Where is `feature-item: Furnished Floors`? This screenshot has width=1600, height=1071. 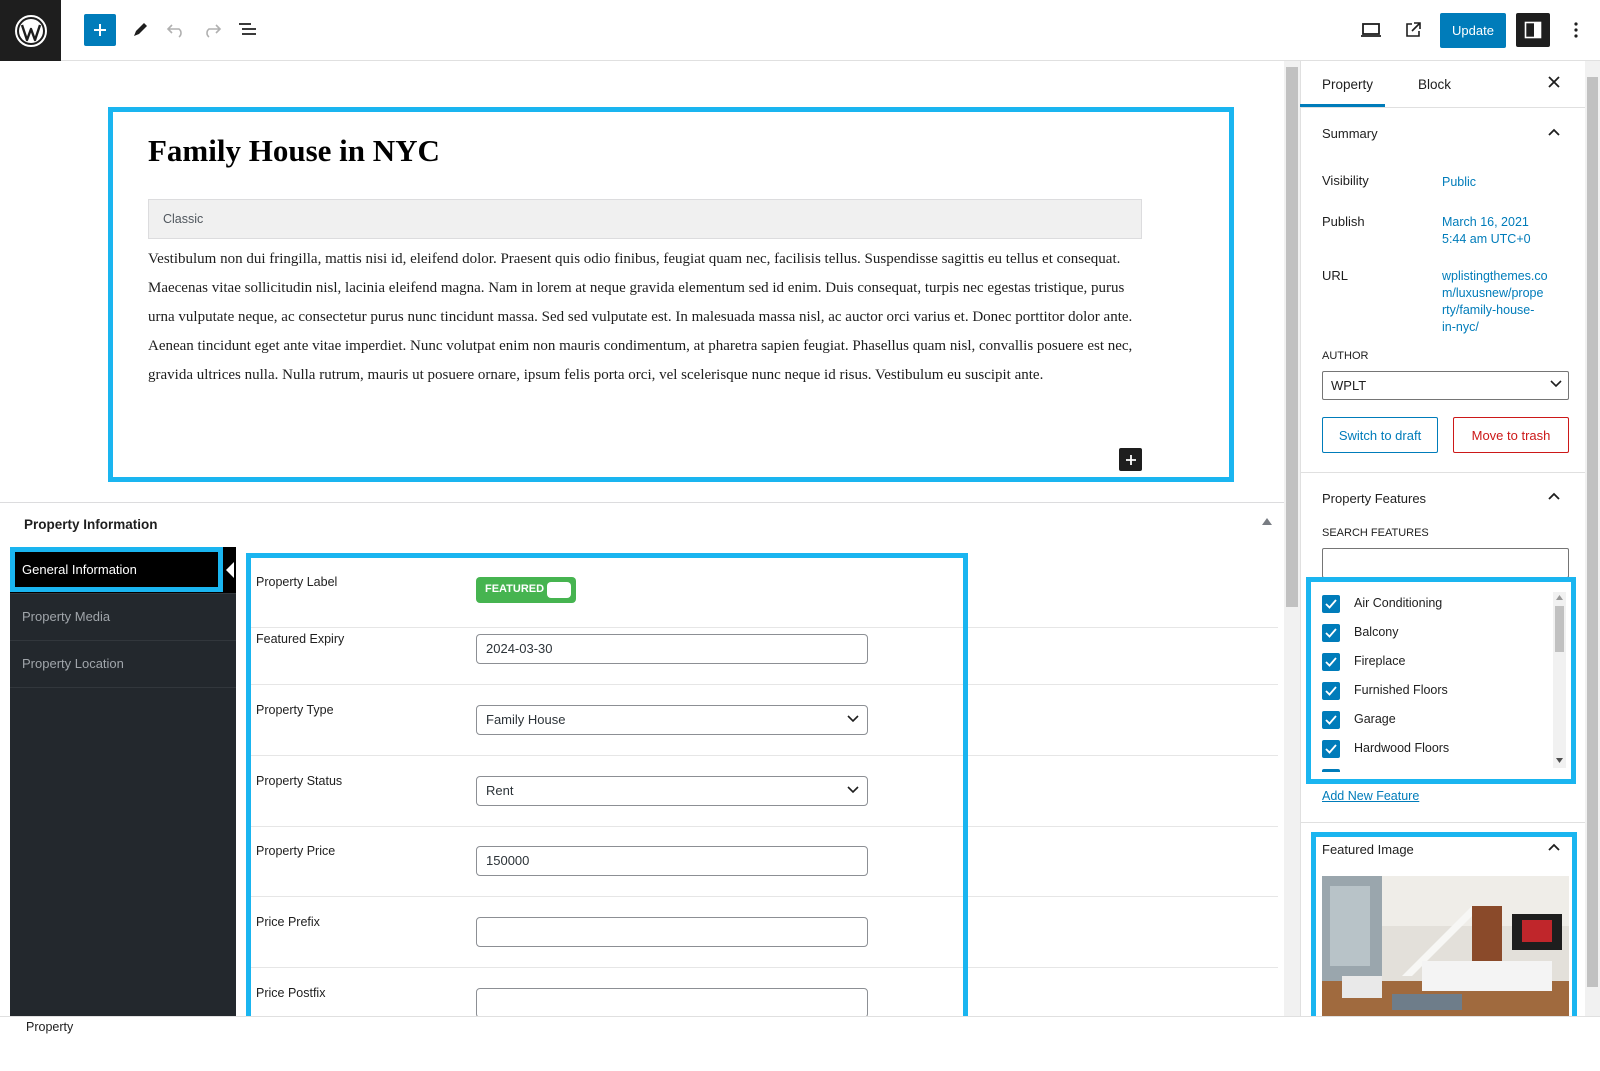 feature-item: Furnished Floors is located at coordinates (1438, 693).